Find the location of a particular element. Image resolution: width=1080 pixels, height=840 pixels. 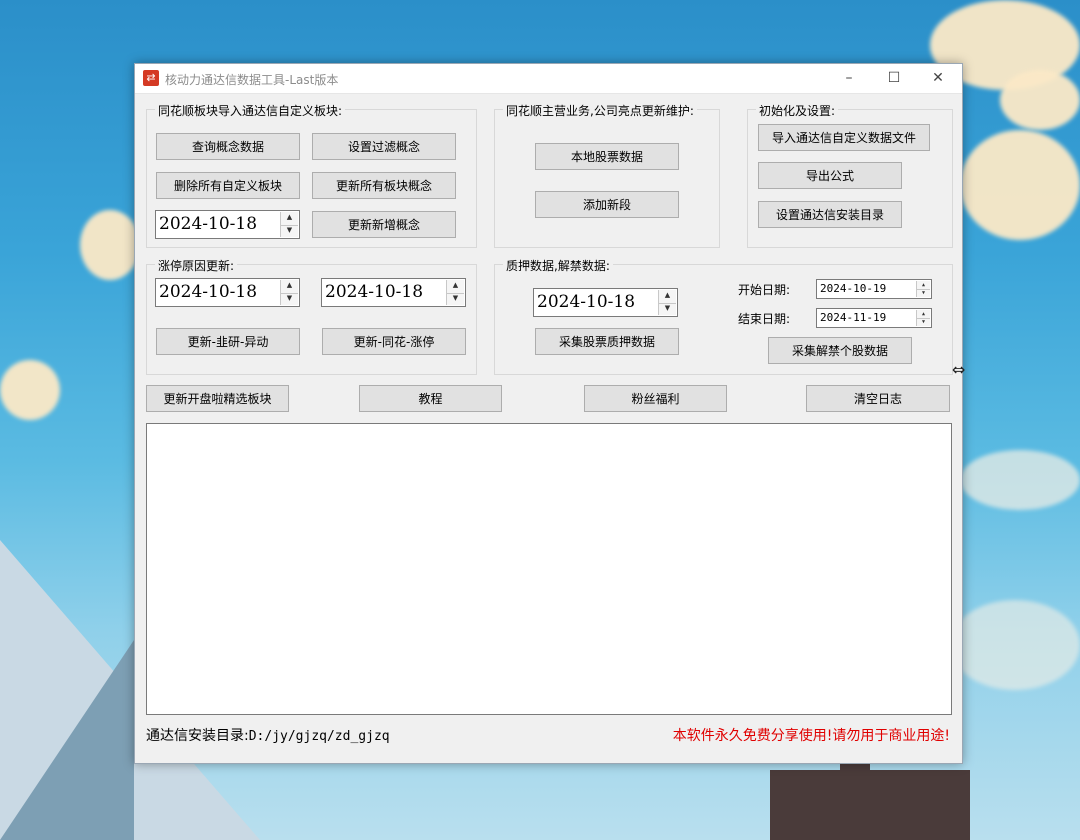

collect-pledge-data-button: 采集股票质押数据 is located at coordinates (607, 341).